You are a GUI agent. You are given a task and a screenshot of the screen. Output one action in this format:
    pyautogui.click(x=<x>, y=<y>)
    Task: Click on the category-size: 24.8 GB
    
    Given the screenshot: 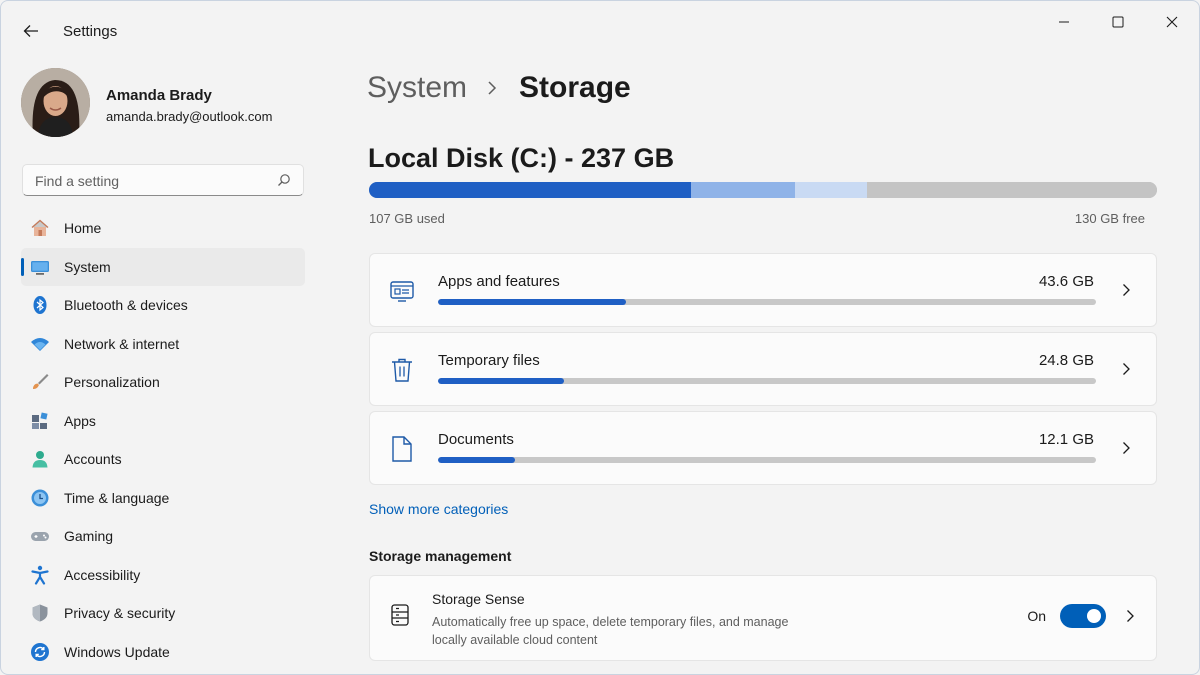 What is the action you would take?
    pyautogui.click(x=1066, y=360)
    